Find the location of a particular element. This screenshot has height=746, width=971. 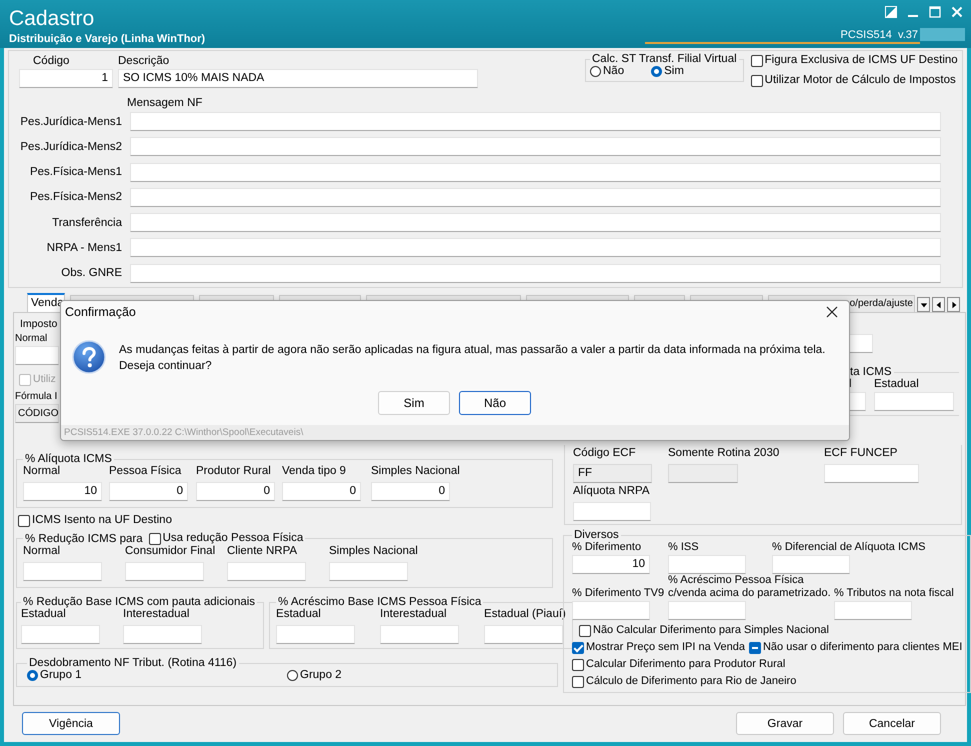

scroll-right-icon is located at coordinates (953, 304).